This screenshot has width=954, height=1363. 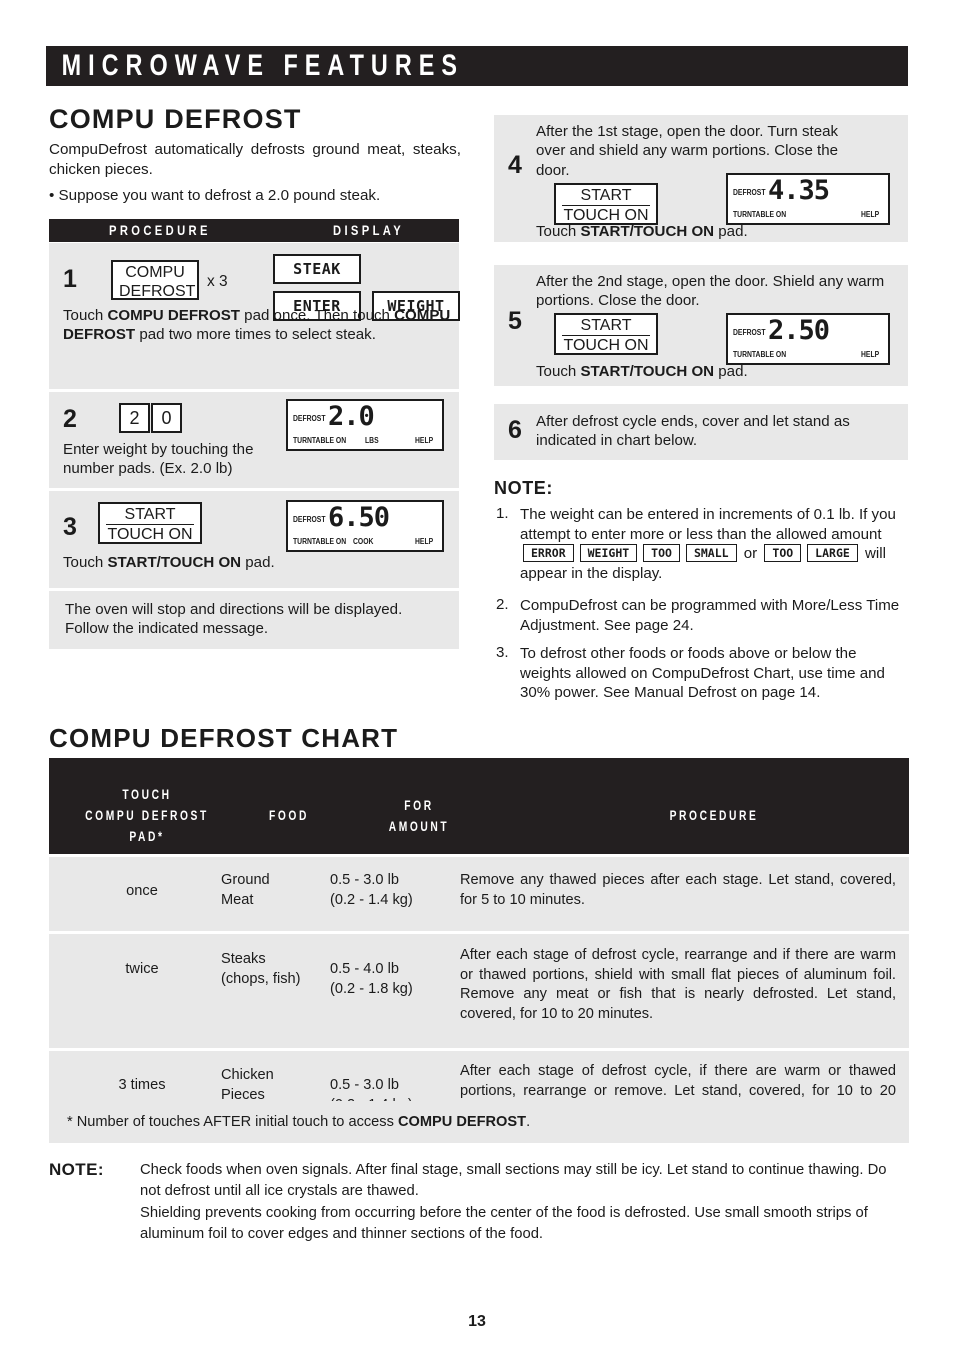 I want to click on pad-label-line2: TOUCH ON, so click(x=150, y=534).